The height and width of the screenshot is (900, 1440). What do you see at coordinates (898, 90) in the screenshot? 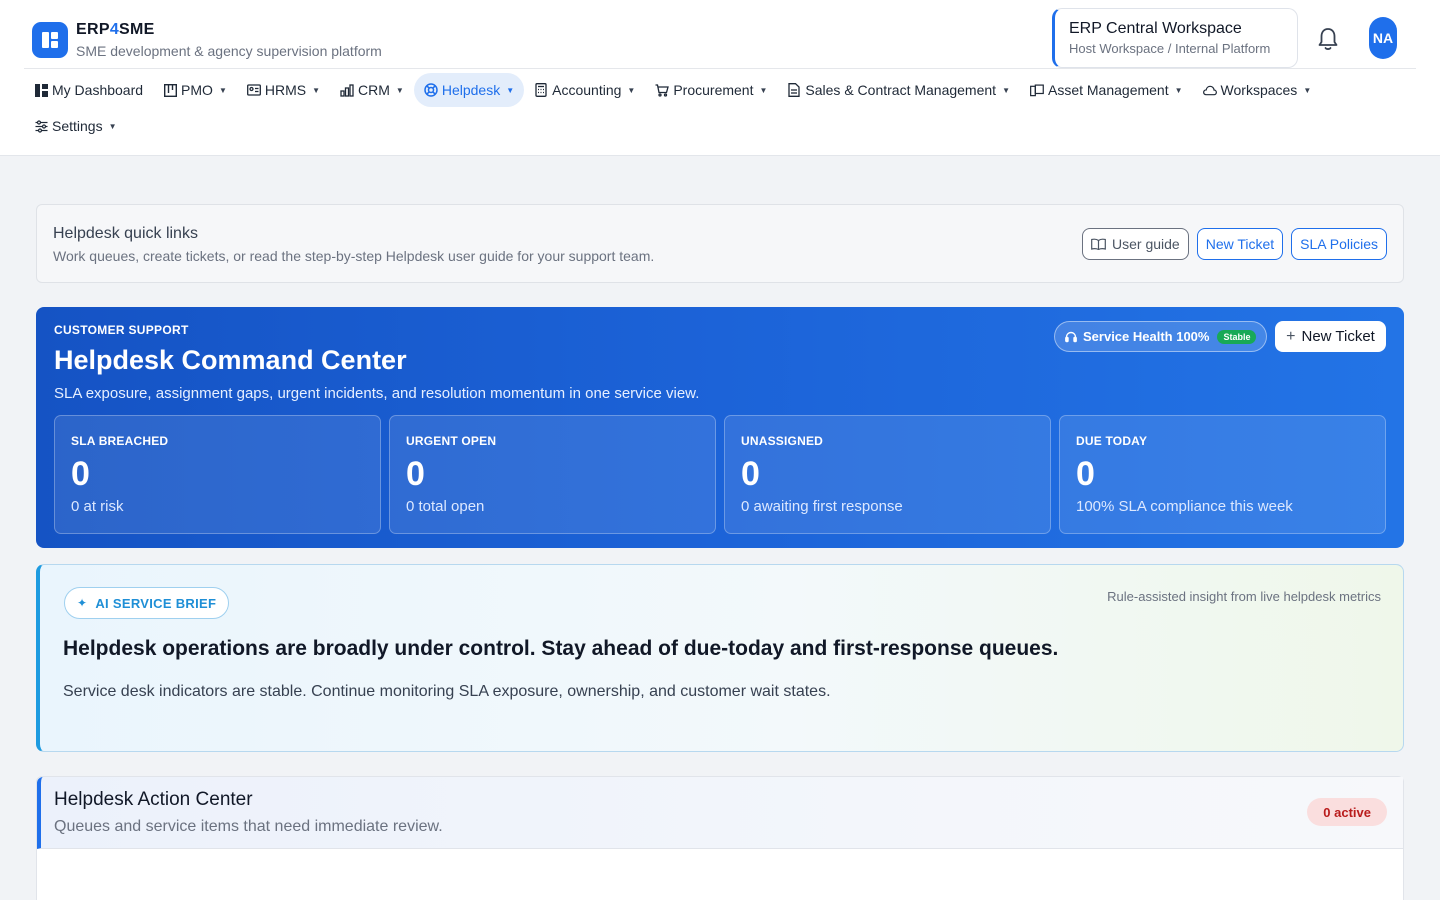
I see `nav-item-sales-contract: Sales & Contract Management ▼` at bounding box center [898, 90].